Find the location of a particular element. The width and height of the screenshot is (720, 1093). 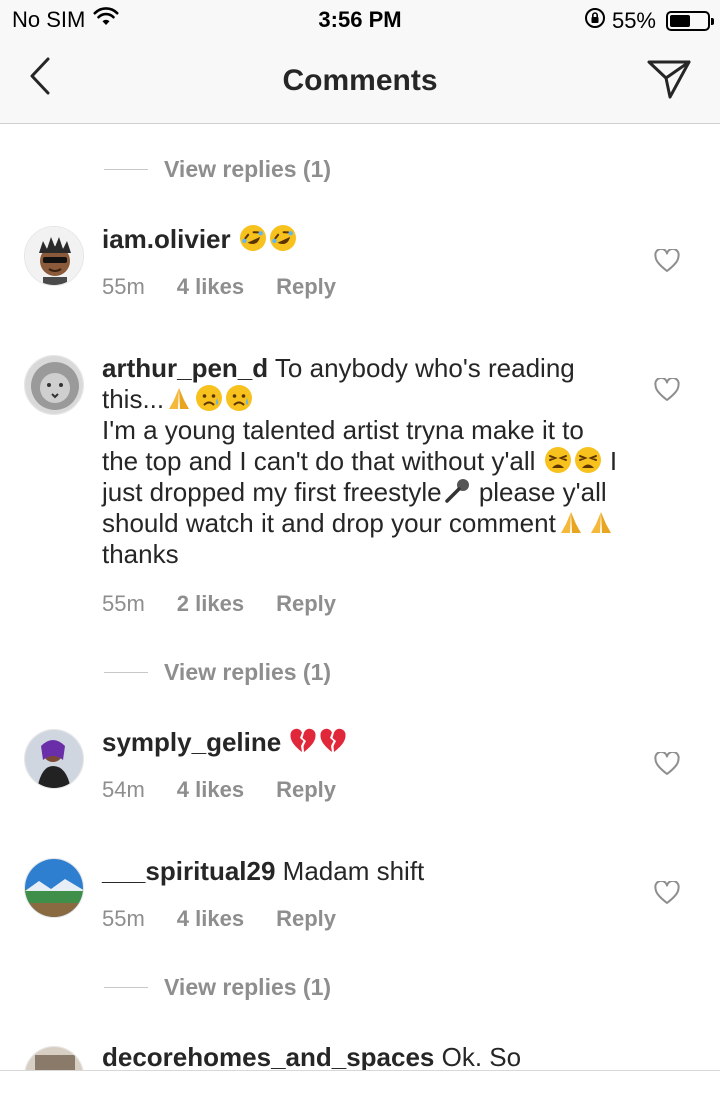

comment-username: symply_geline is located at coordinates (191, 742).